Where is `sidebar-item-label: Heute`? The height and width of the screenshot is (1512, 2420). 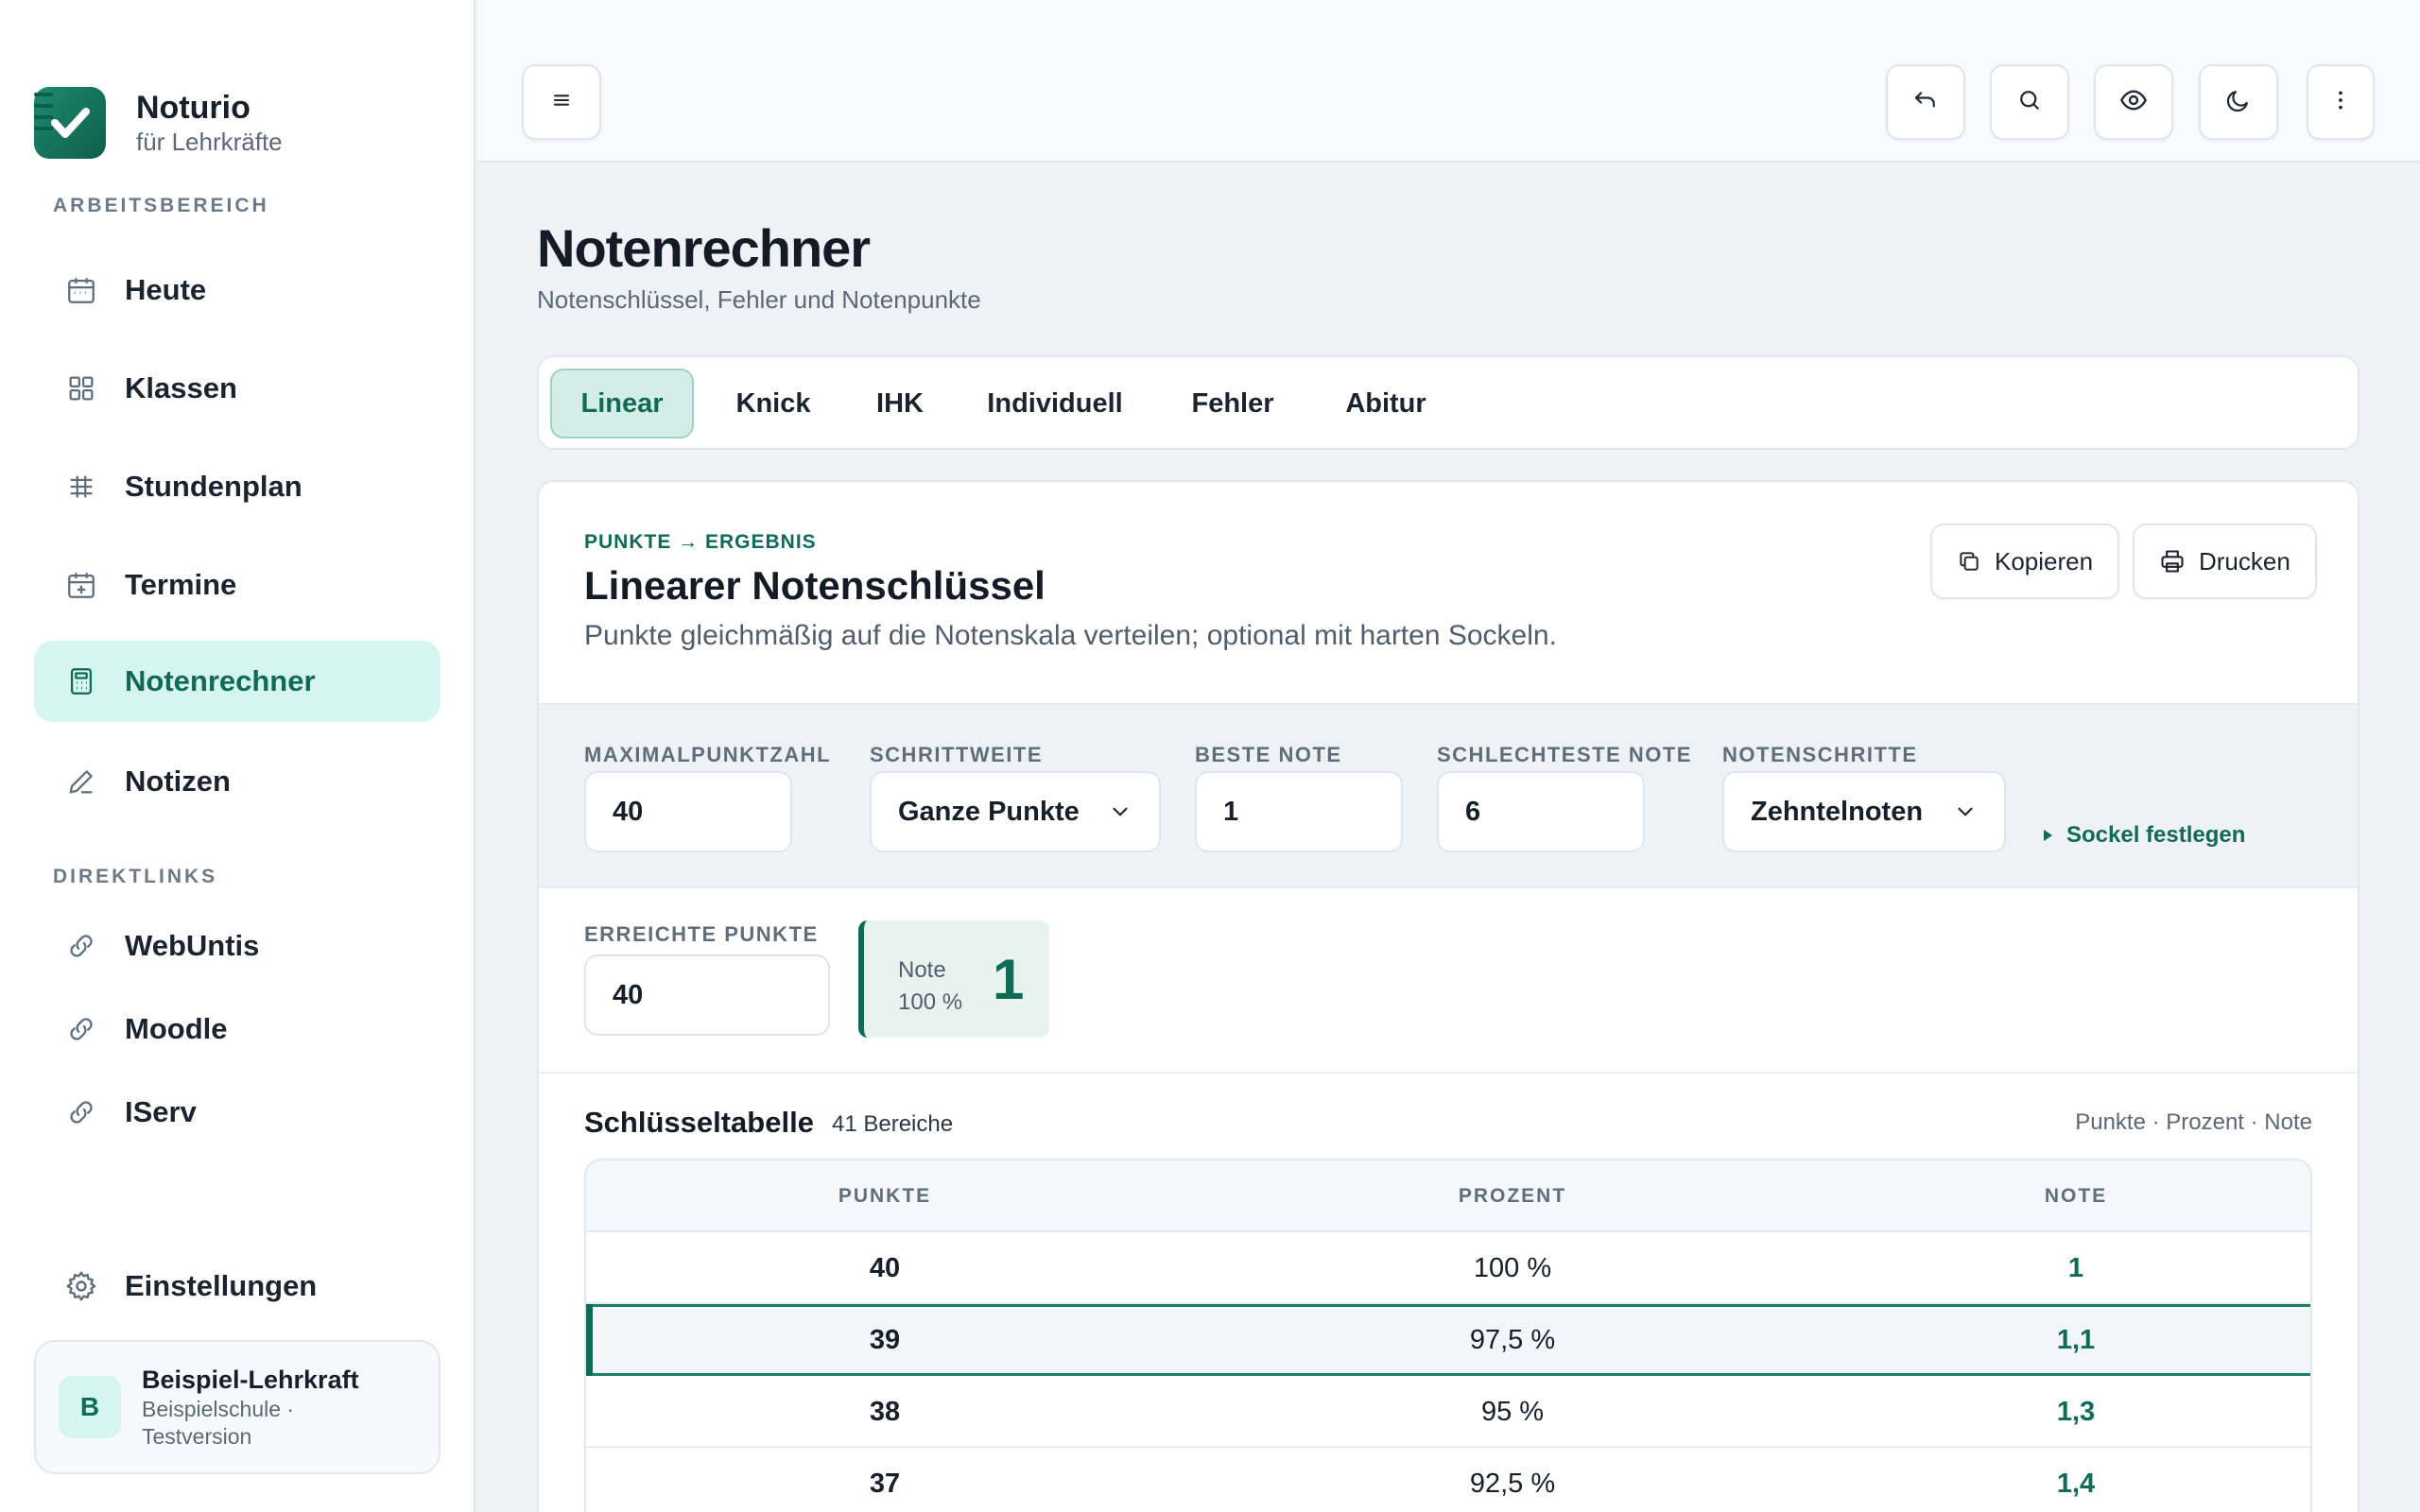 sidebar-item-label: Heute is located at coordinates (166, 289).